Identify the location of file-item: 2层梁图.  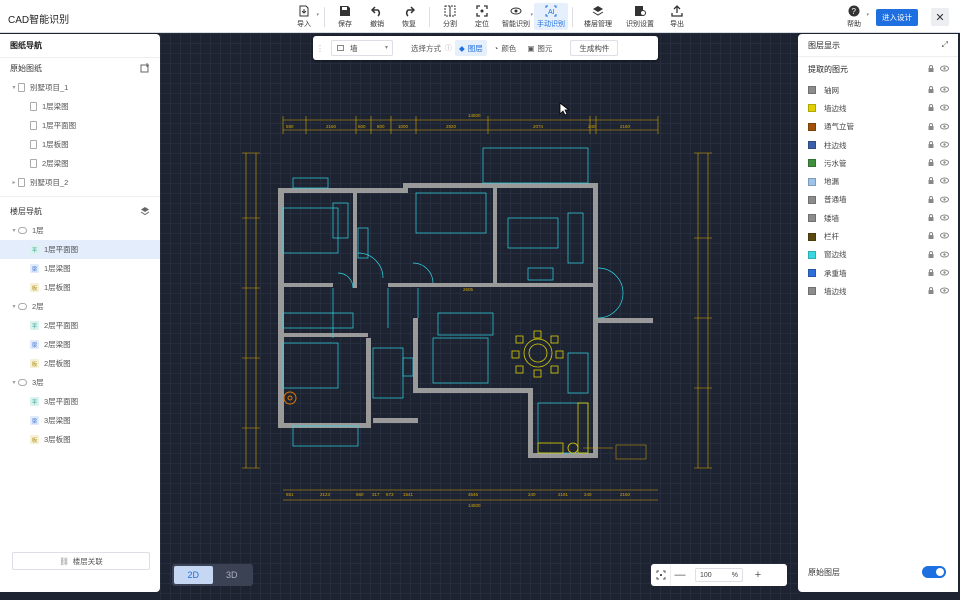
(80, 163).